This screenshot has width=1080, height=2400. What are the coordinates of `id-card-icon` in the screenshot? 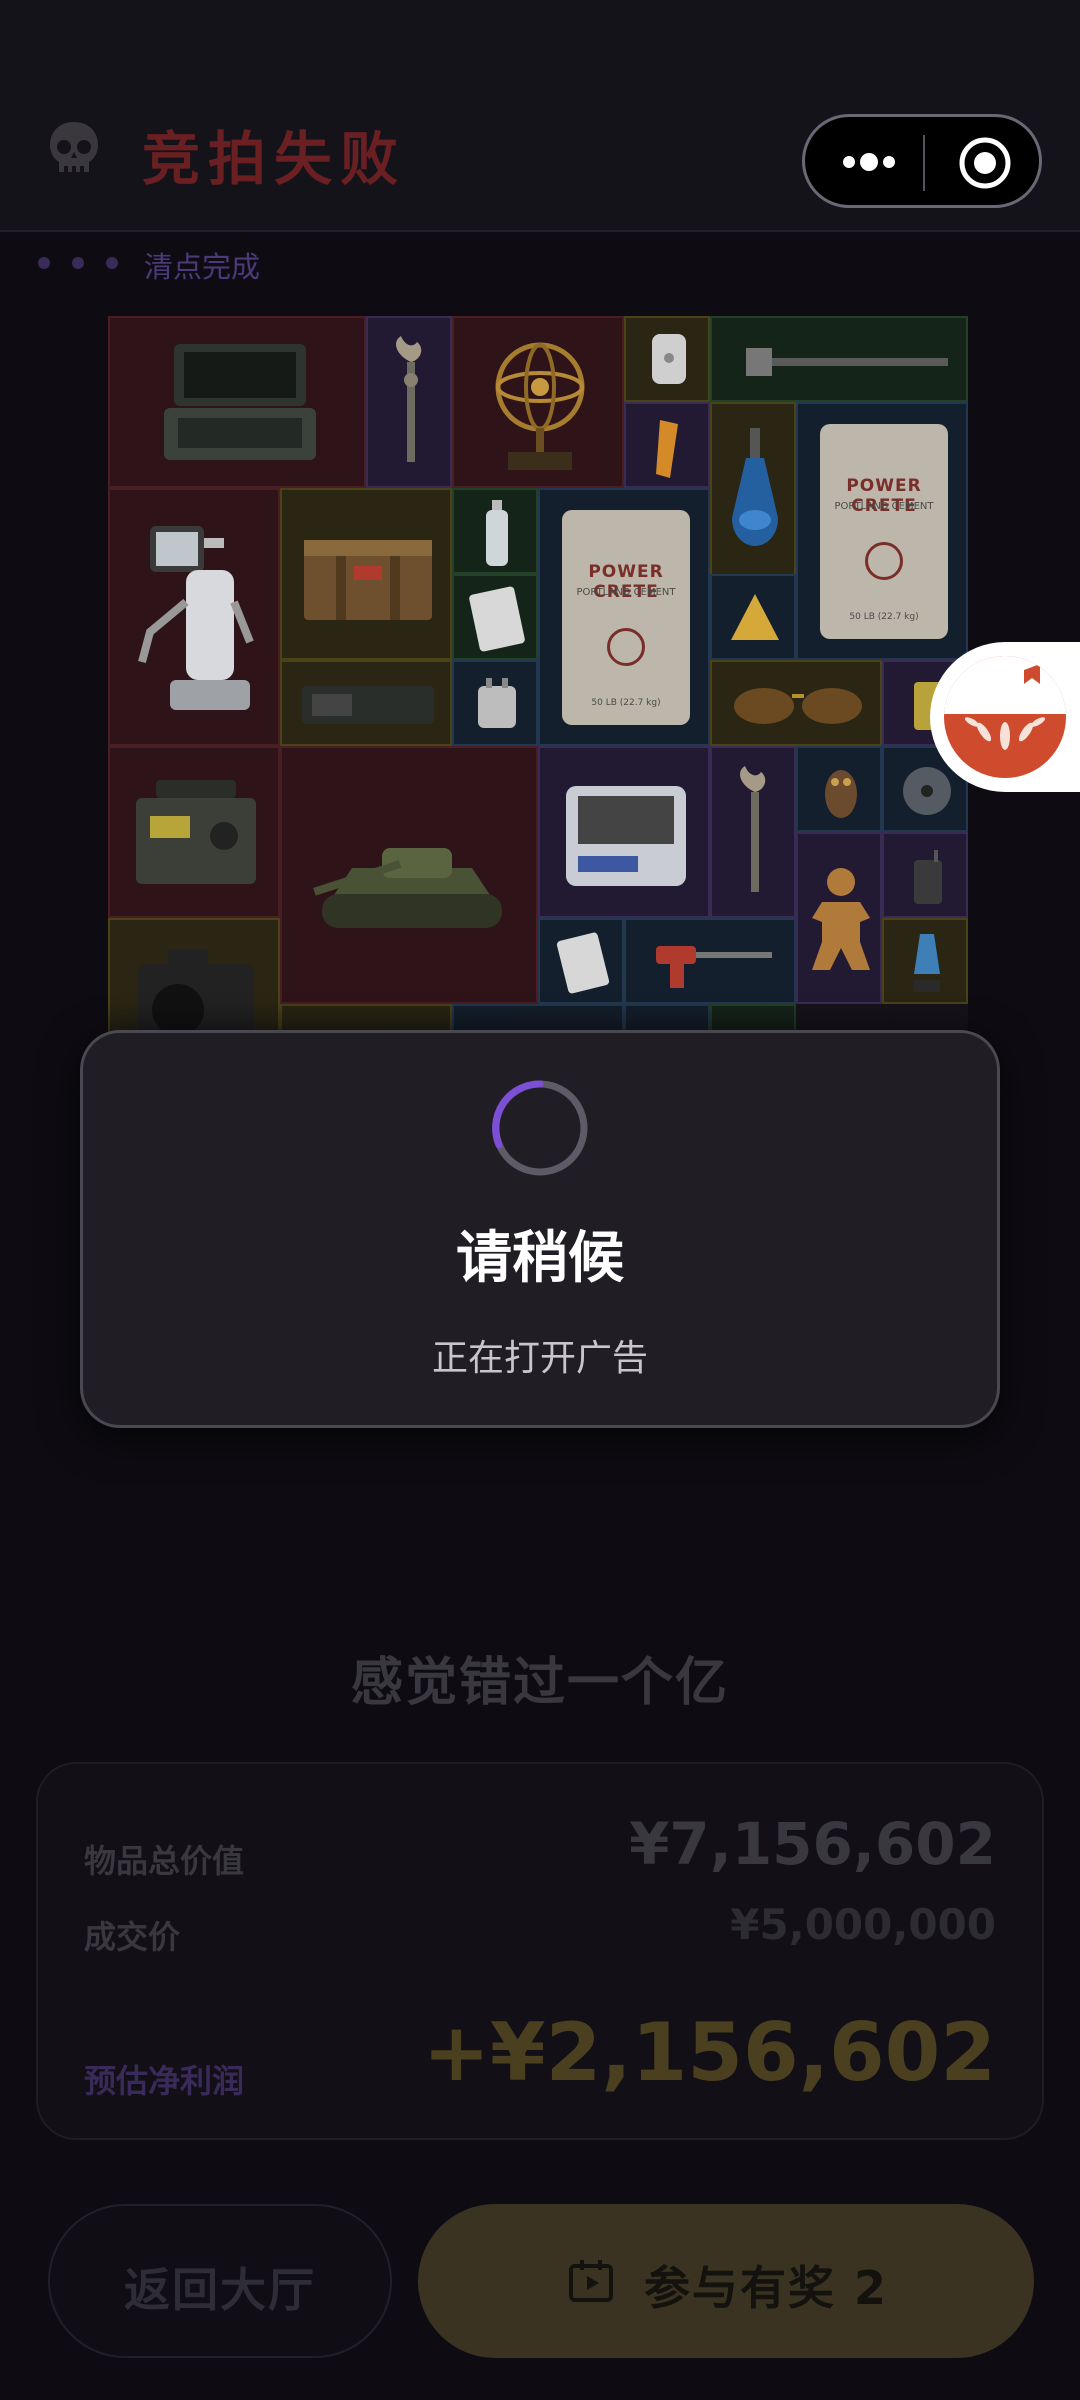 It's located at (583, 963).